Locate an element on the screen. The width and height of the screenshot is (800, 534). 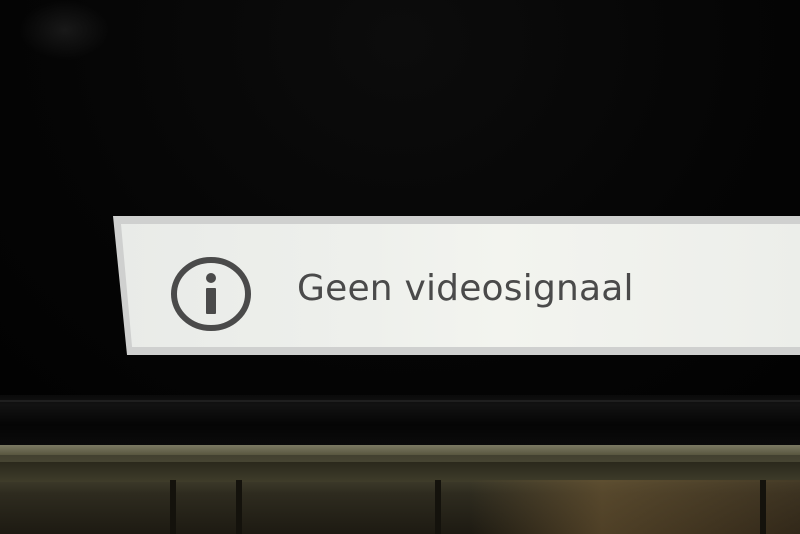
notification-message: Geen videosignaal is located at coordinates (465, 288).